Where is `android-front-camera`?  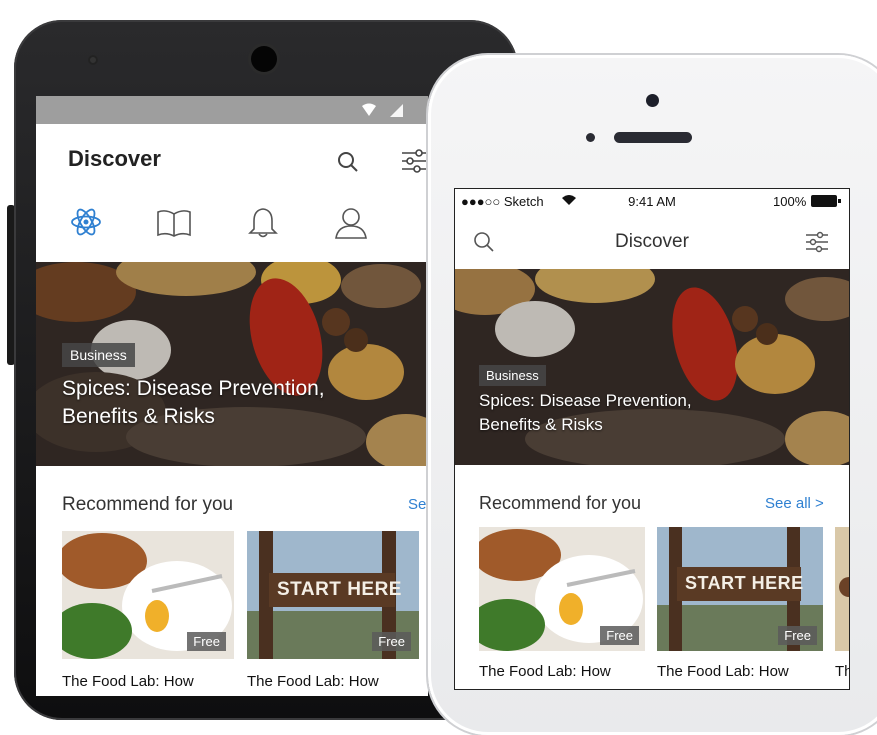 android-front-camera is located at coordinates (264, 59).